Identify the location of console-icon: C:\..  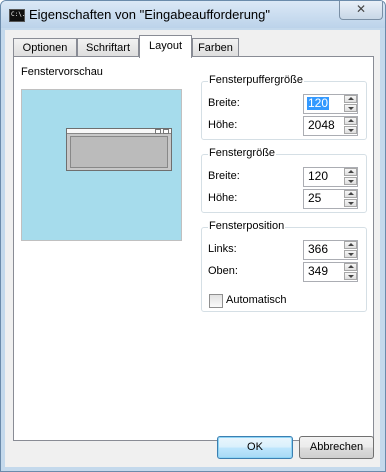
(17, 15).